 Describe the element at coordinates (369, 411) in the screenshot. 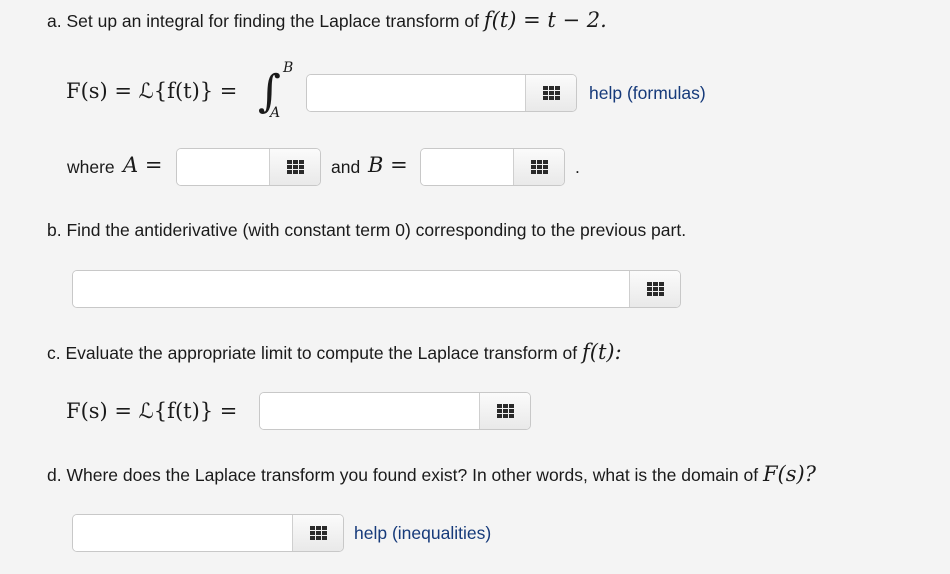

I see `laplace-result-input` at that location.